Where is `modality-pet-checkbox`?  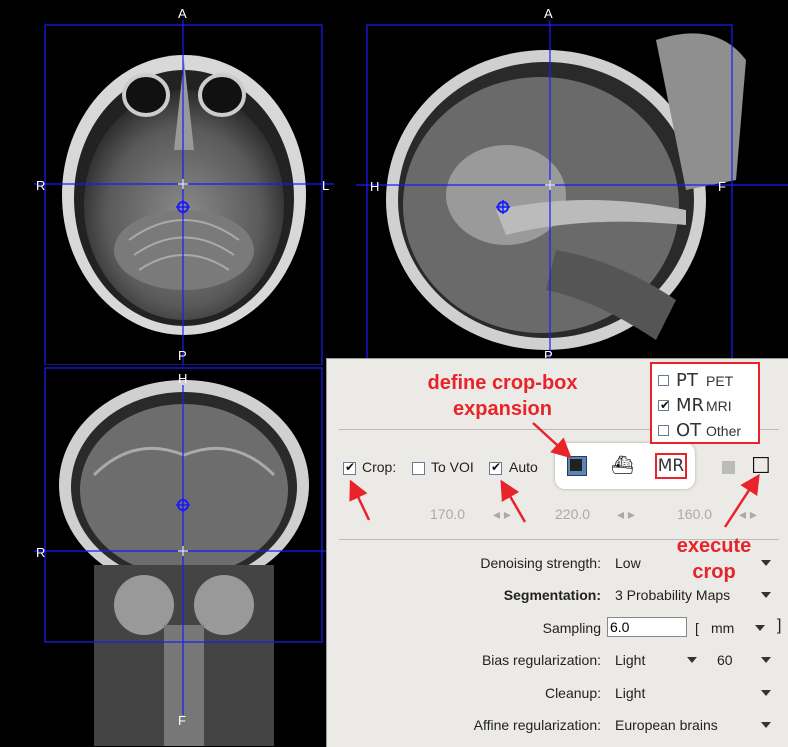
modality-pet-checkbox is located at coordinates (663, 380).